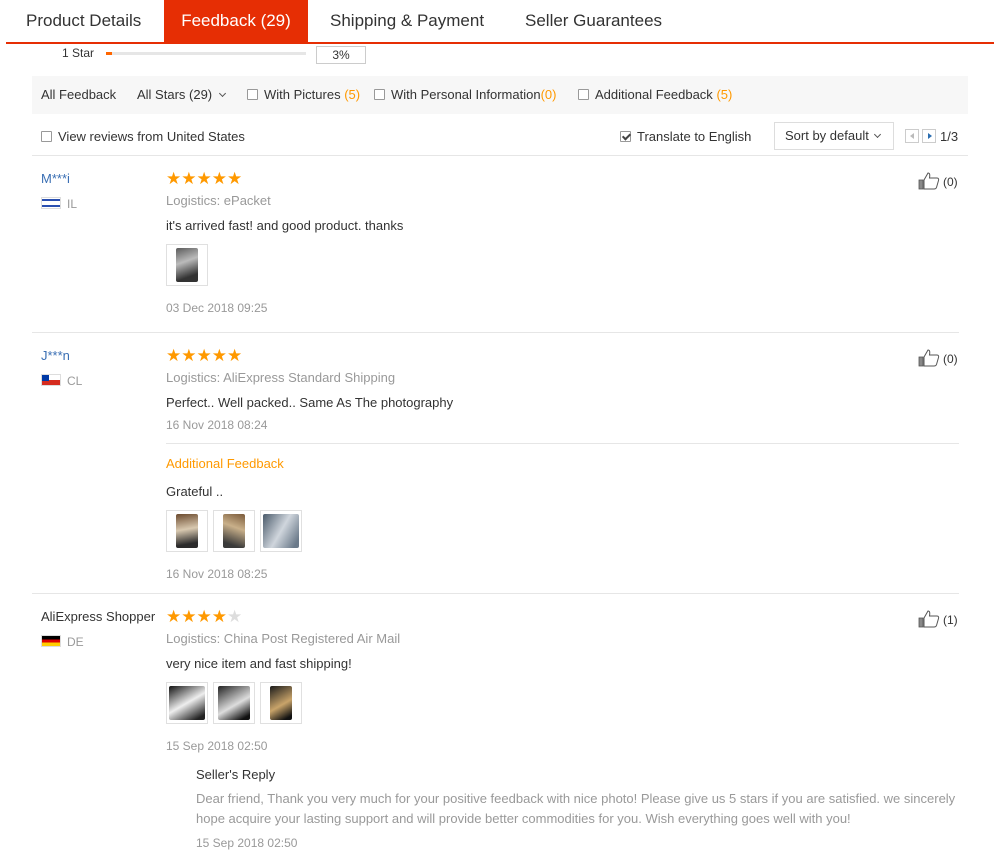  I want to click on rating-percent: 3%, so click(341, 55).